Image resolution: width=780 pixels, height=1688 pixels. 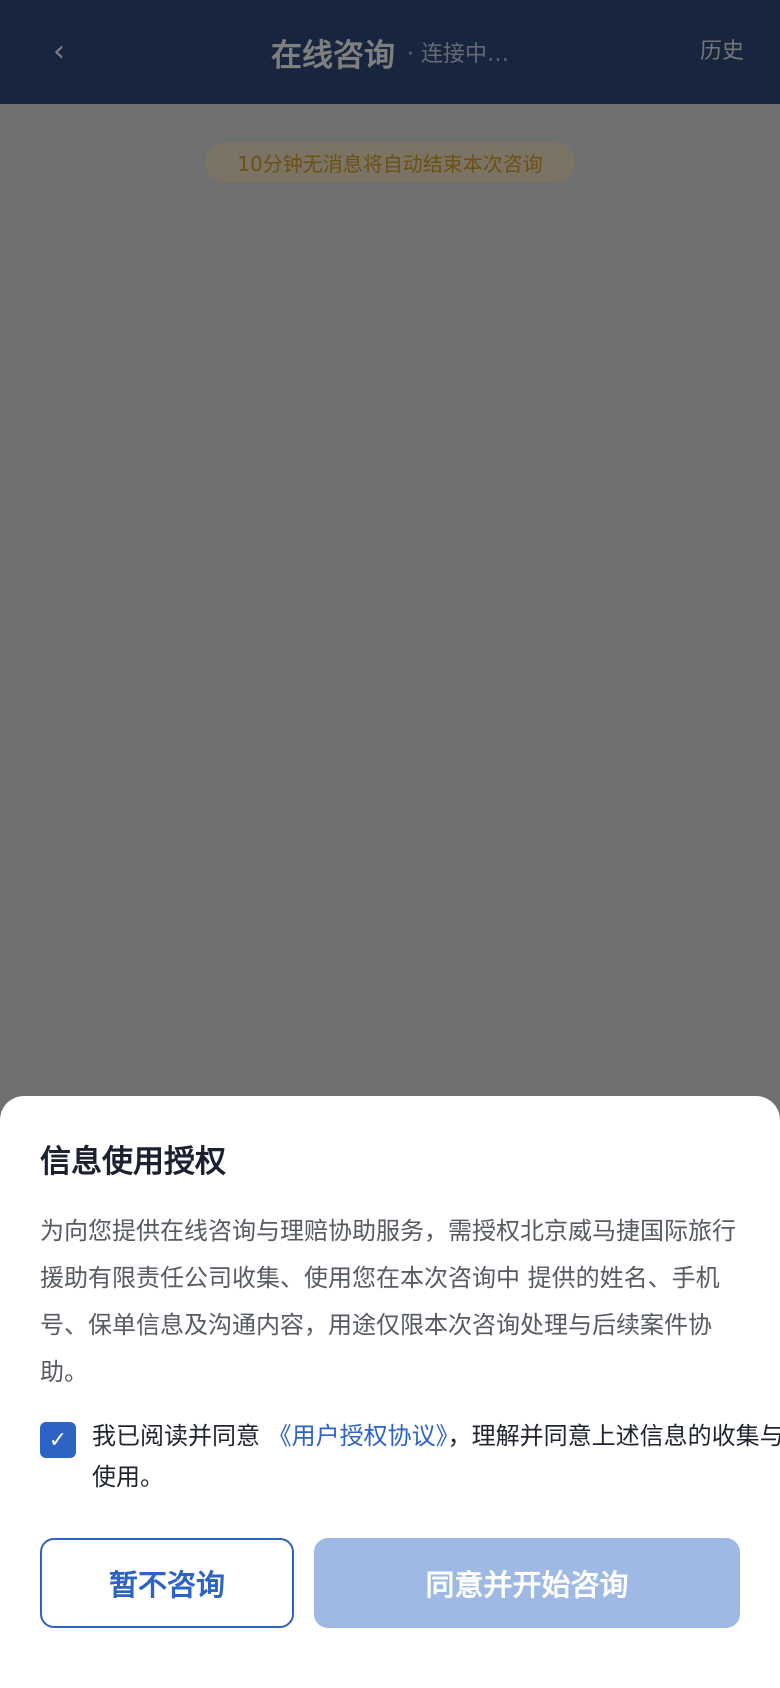 What do you see at coordinates (436, 1457) in the screenshot?
I see `agreement-text: 我已阅读并同意 《用户授权协议》，理解并同意上述信息的收集与使用。` at bounding box center [436, 1457].